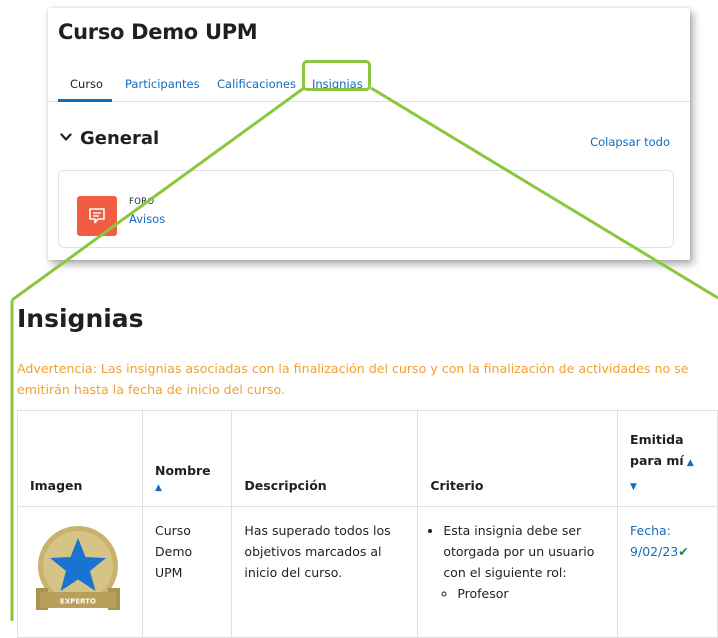 The image size is (718, 638). What do you see at coordinates (256, 84) in the screenshot?
I see `tab-calificaciones: Calificaciones` at bounding box center [256, 84].